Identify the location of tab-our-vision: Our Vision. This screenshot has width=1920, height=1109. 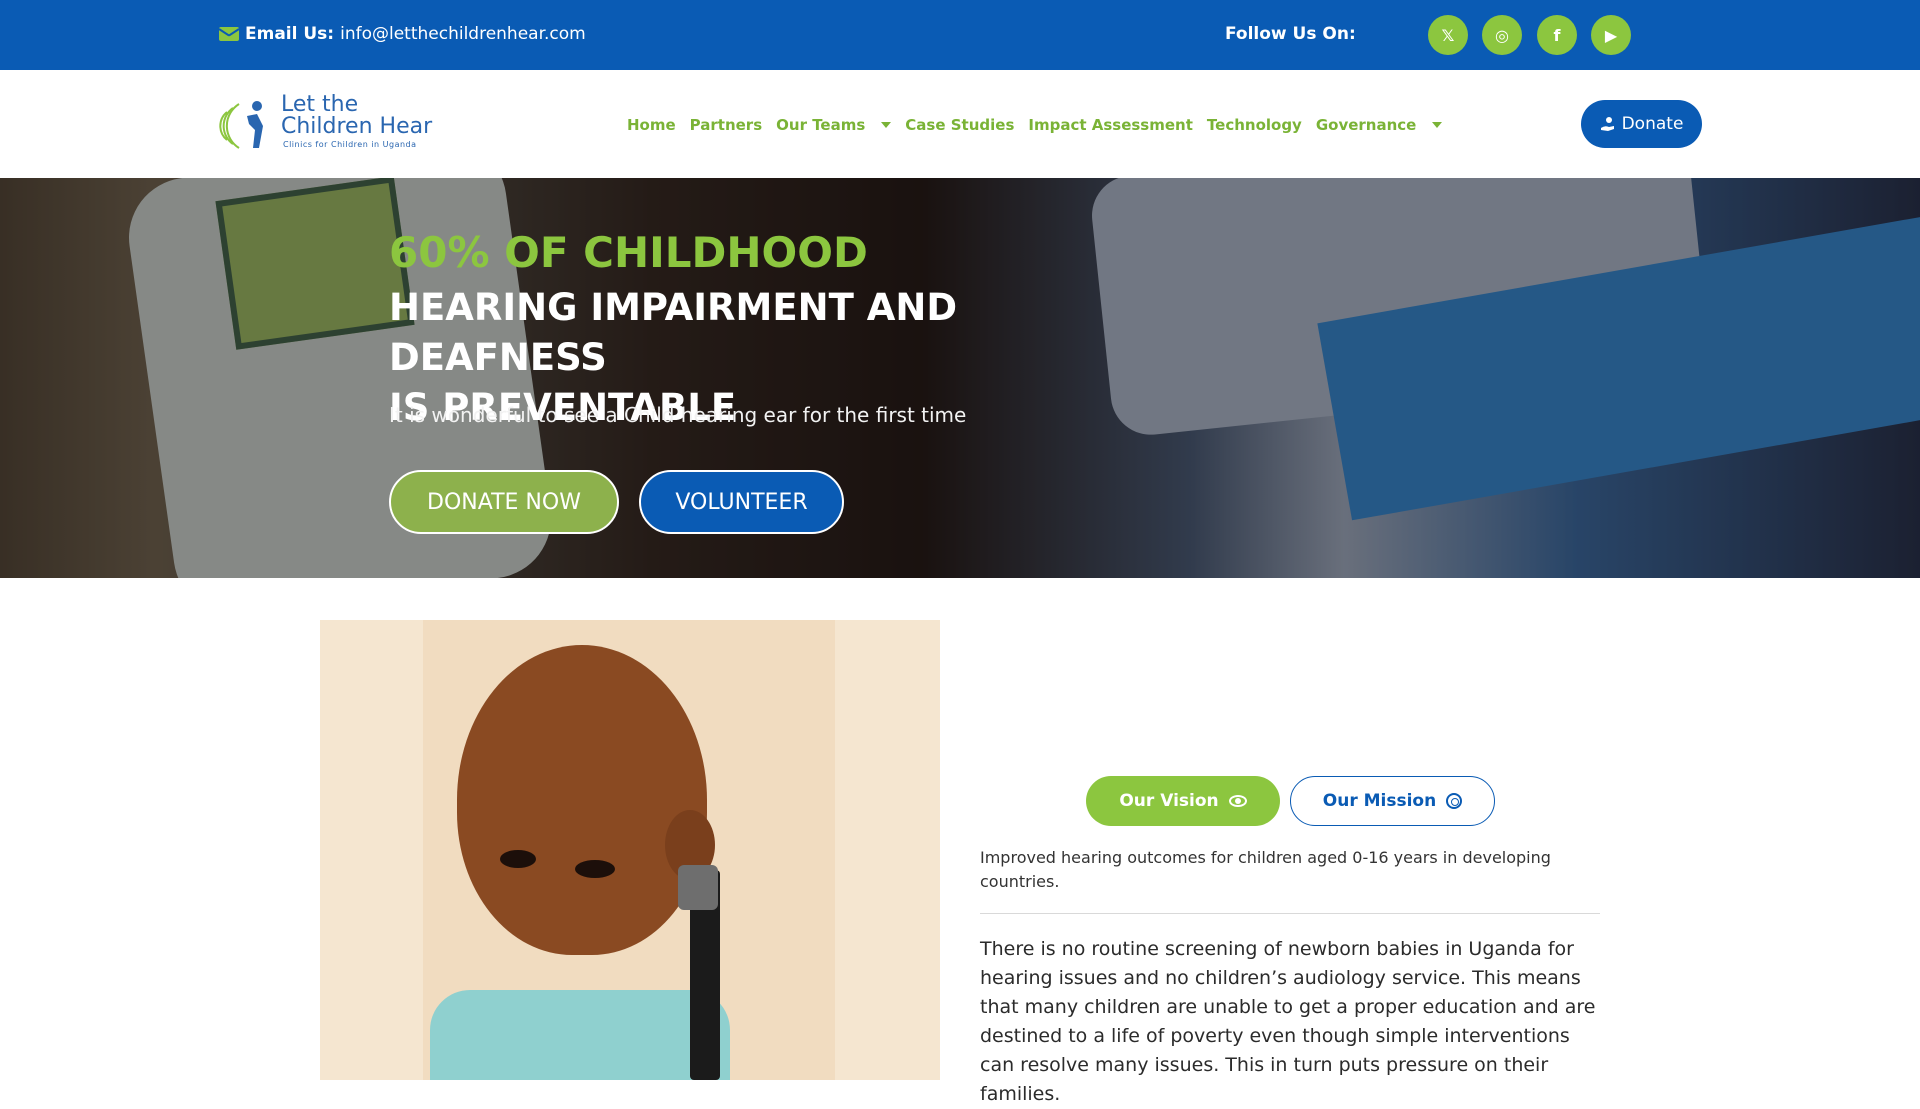
(1183, 801).